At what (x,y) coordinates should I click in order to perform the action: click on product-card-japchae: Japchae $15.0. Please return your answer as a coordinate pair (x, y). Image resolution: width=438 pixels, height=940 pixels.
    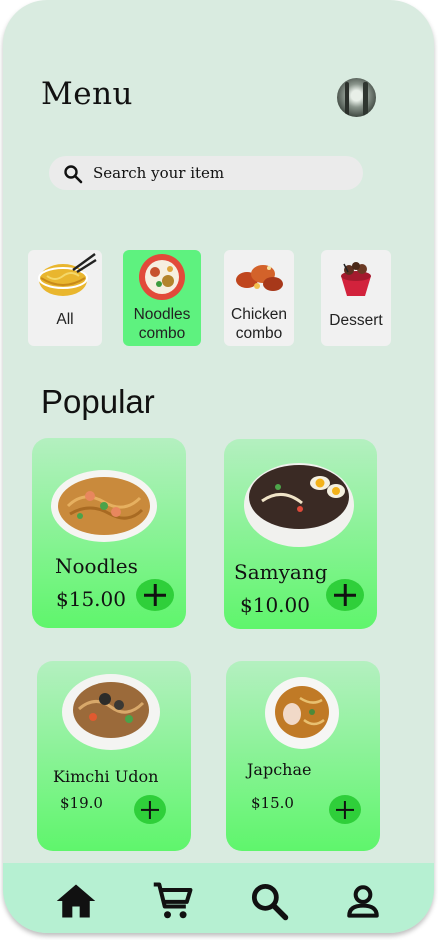
    Looking at the image, I should click on (303, 756).